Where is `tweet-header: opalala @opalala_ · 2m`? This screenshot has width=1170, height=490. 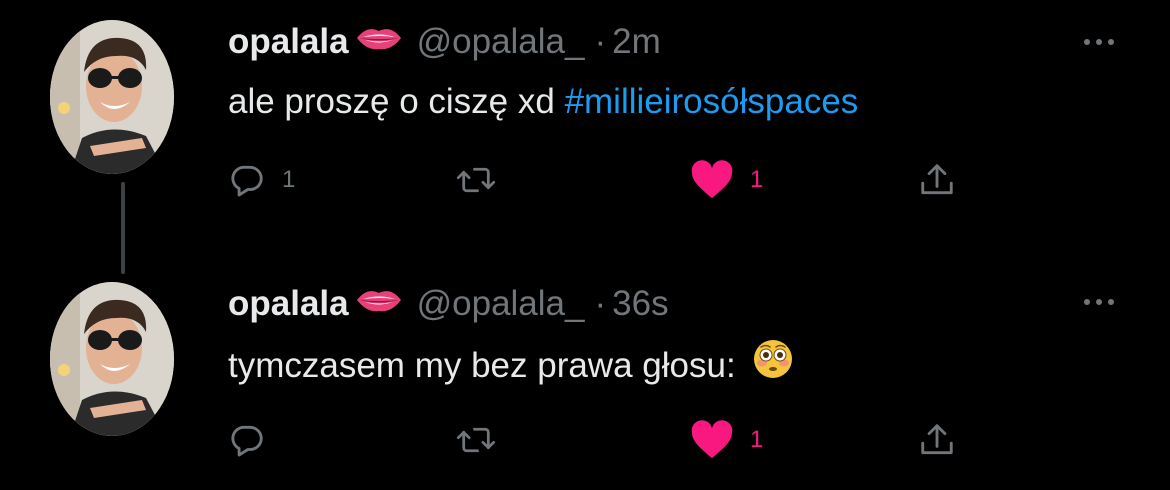 tweet-header: opalala @opalala_ · 2m is located at coordinates (444, 42).